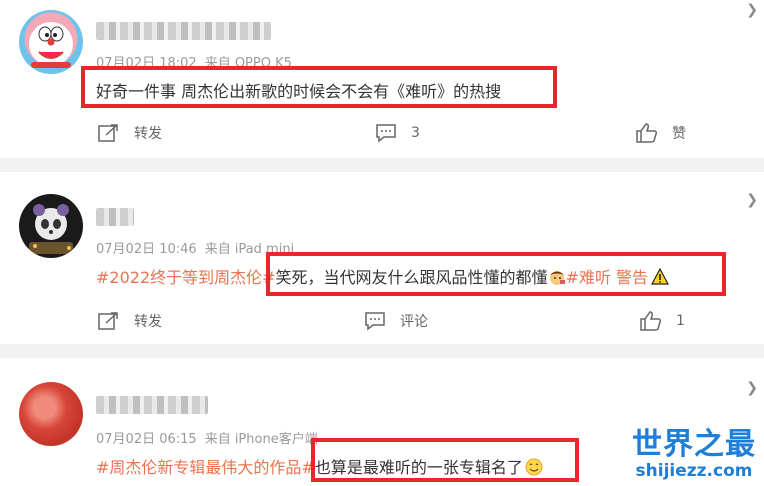 This screenshot has height=486, width=764. Describe the element at coordinates (680, 321) in the screenshot. I see `like-count: 1` at that location.